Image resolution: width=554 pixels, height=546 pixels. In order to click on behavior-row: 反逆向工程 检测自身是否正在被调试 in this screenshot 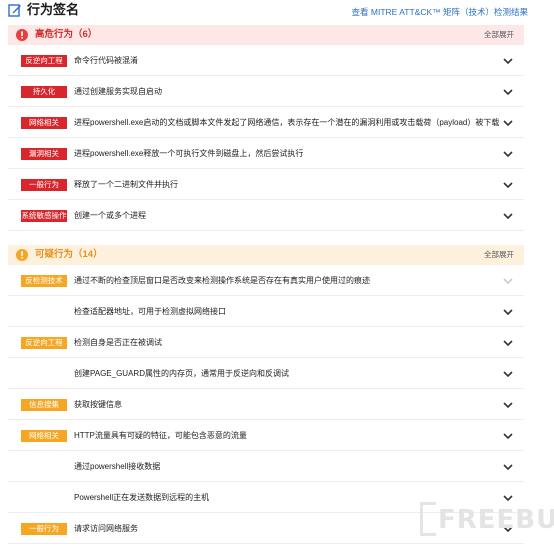, I will do `click(266, 343)`.